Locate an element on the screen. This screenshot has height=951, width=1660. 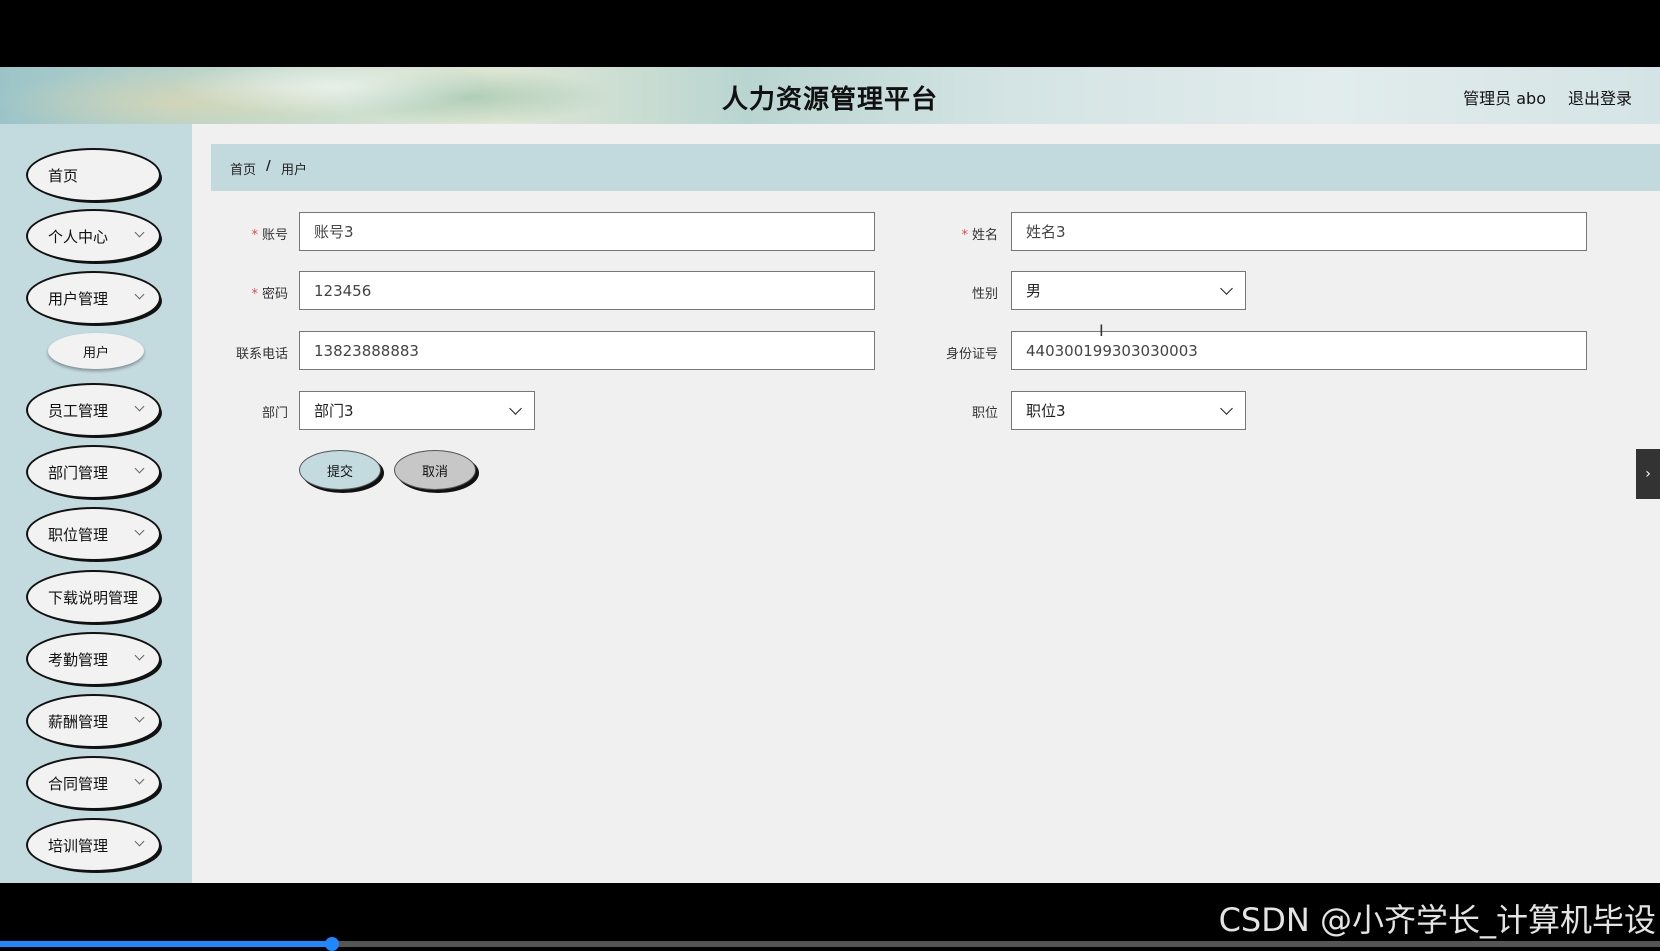
phone-label: 联系电话 is located at coordinates (261, 354).